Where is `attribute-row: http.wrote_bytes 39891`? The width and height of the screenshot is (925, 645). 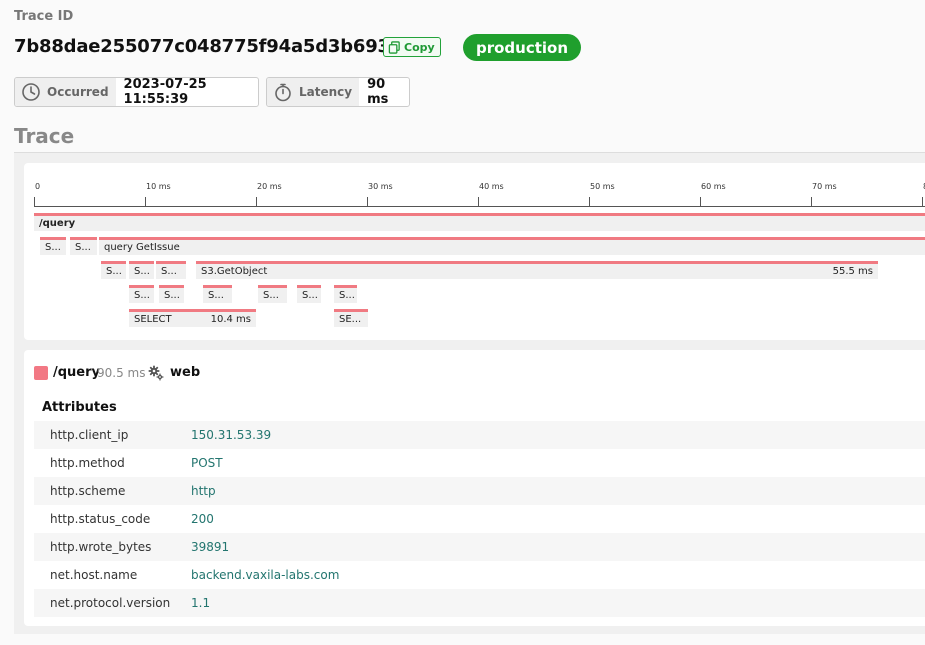 attribute-row: http.wrote_bytes 39891 is located at coordinates (479, 547).